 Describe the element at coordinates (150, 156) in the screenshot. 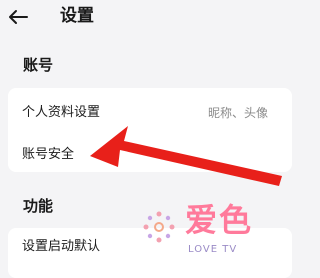

I see `account-security-row: 账号安全` at that location.